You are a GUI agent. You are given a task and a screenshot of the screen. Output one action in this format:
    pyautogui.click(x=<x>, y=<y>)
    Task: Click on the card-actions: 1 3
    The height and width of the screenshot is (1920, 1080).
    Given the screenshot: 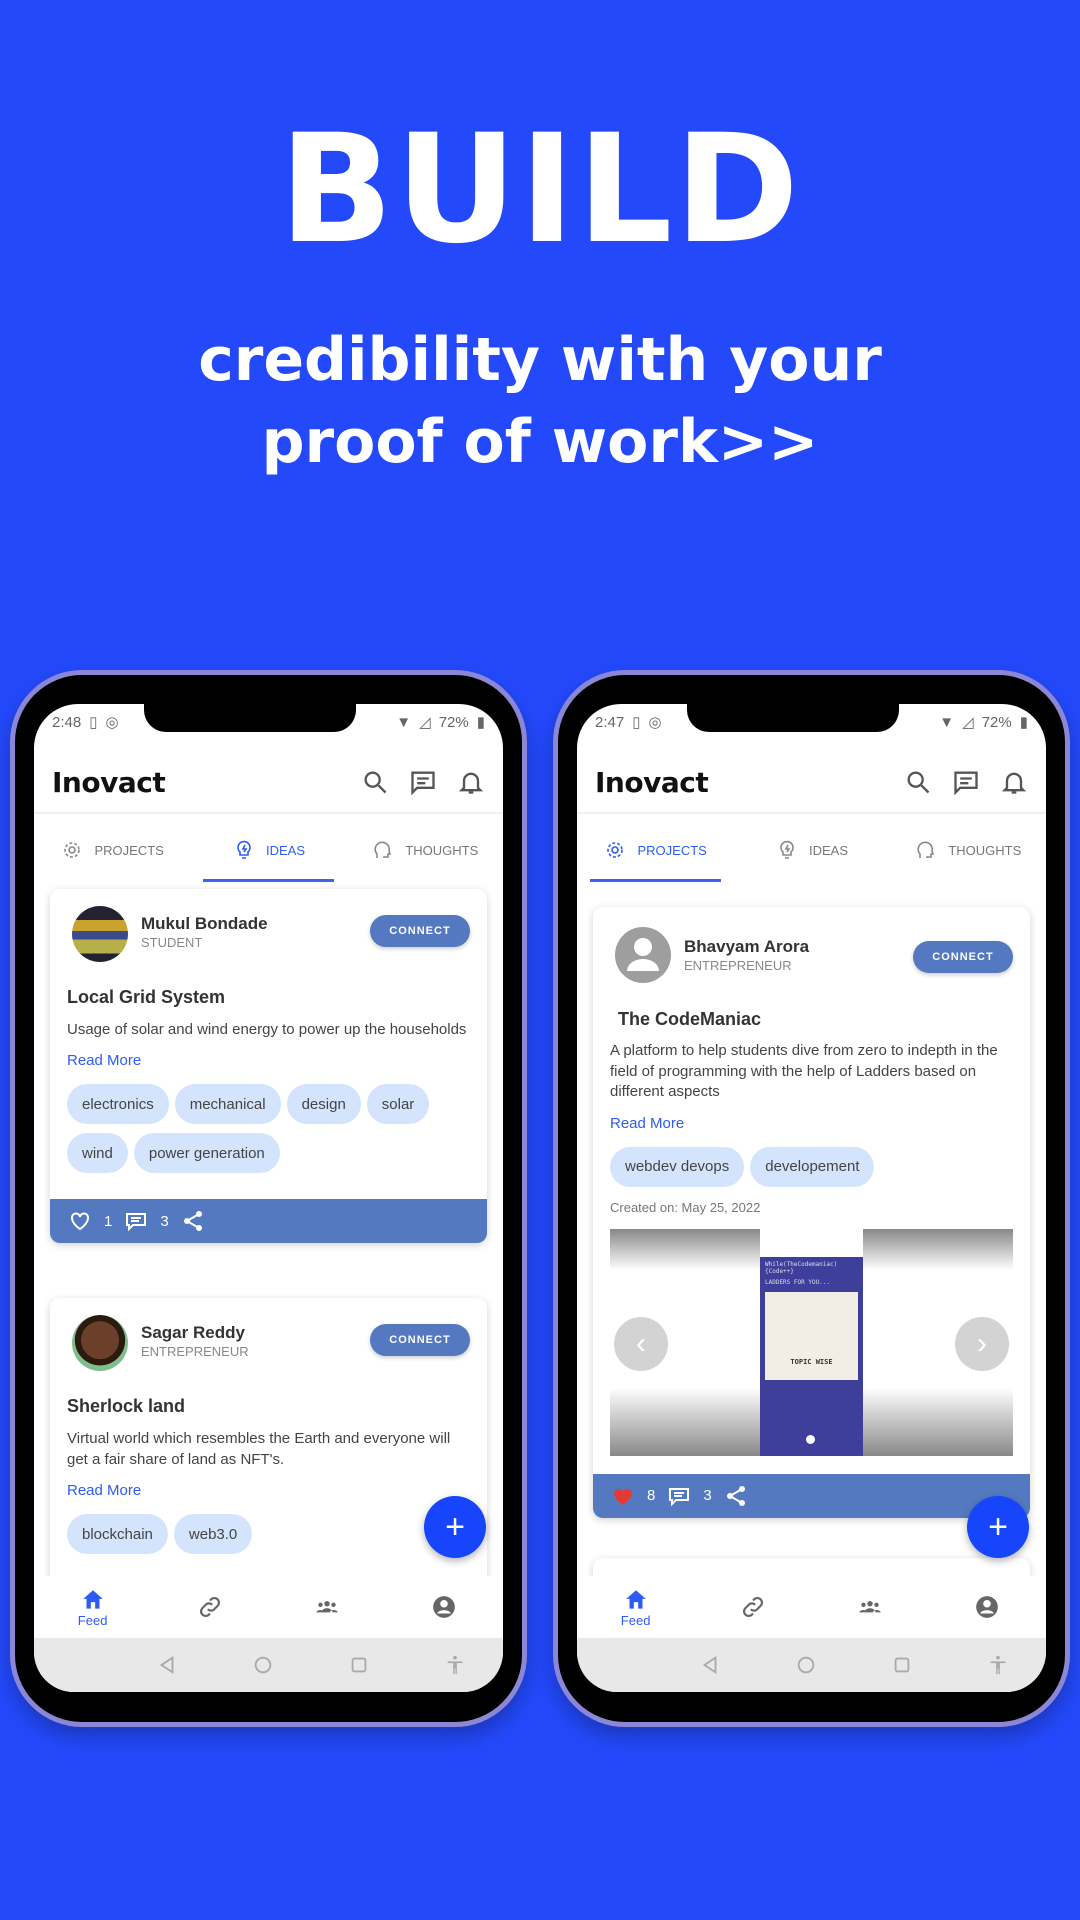 What is the action you would take?
    pyautogui.click(x=268, y=1221)
    